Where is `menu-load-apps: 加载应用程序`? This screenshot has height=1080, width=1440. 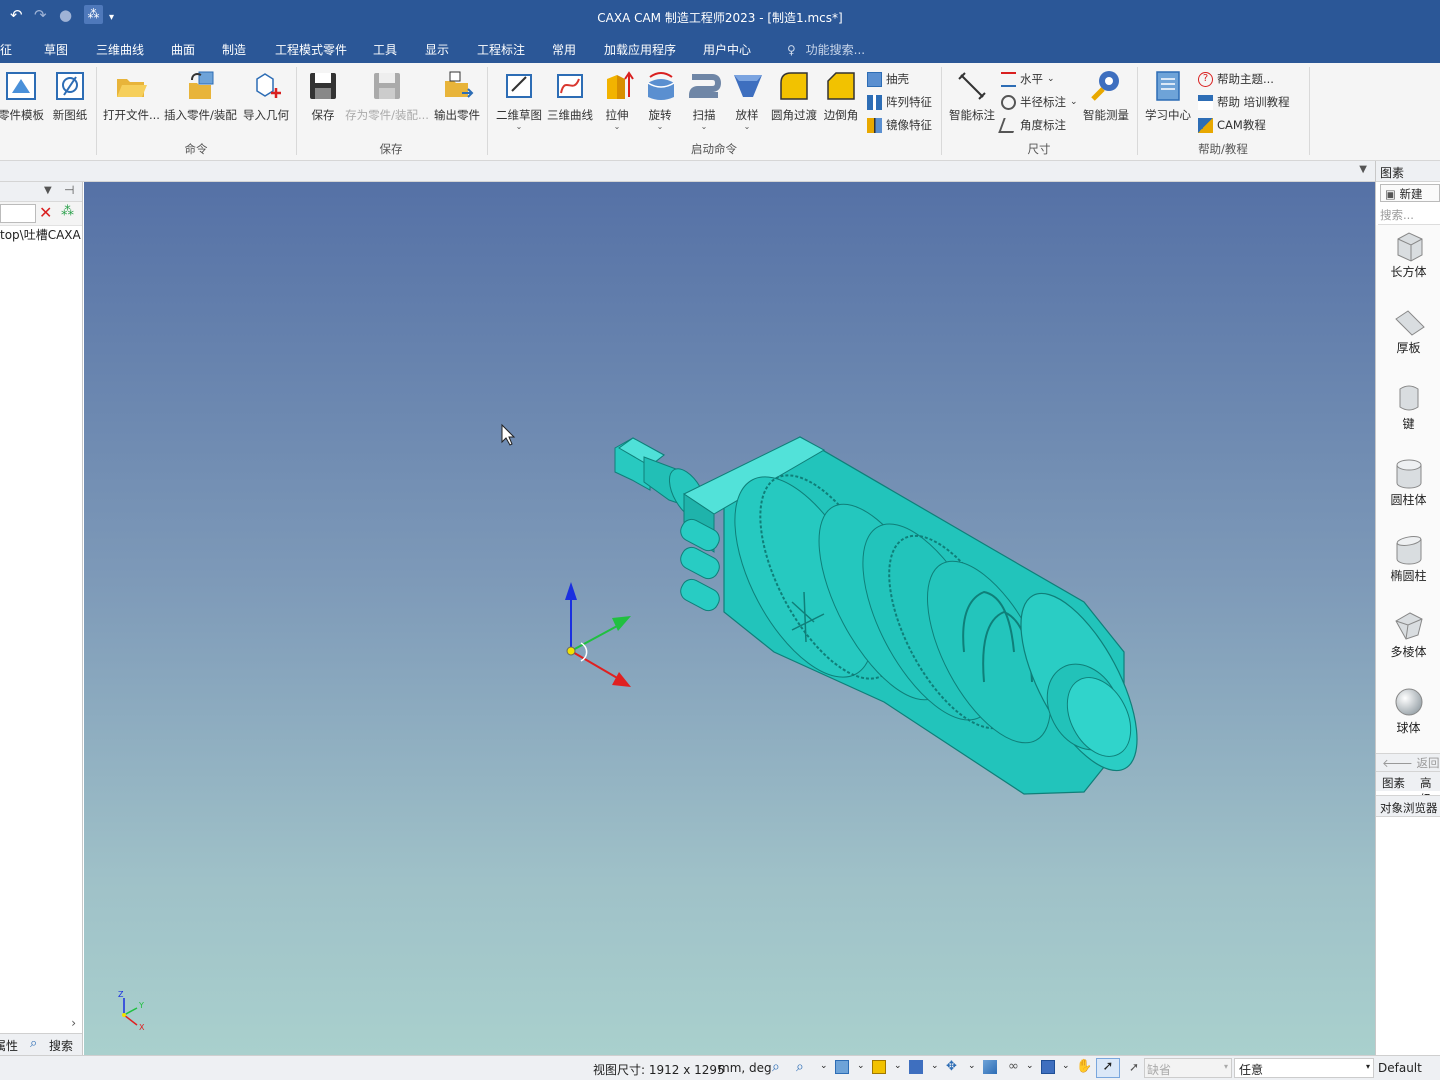 menu-load-apps: 加载应用程序 is located at coordinates (640, 49).